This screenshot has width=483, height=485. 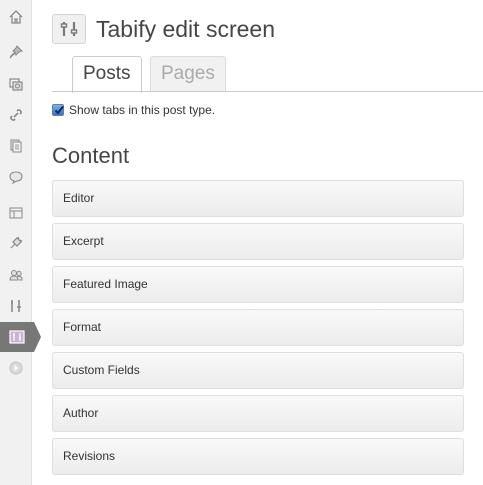 What do you see at coordinates (258, 456) in the screenshot?
I see `item-revisions: Revisions` at bounding box center [258, 456].